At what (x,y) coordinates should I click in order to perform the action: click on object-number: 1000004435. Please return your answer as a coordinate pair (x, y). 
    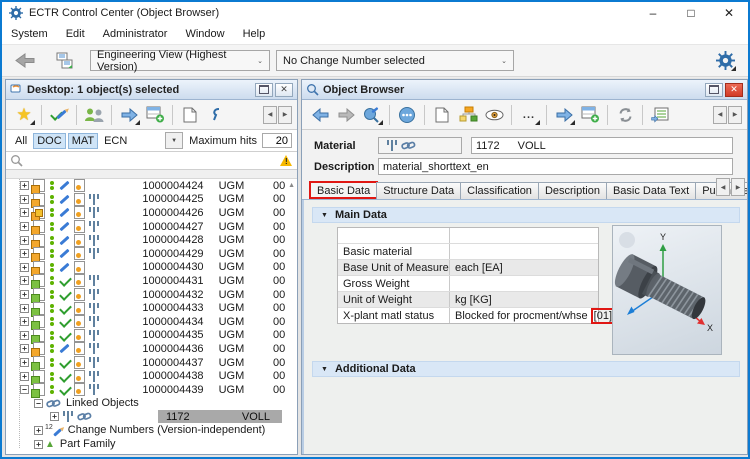
    Looking at the image, I should click on (151, 335).